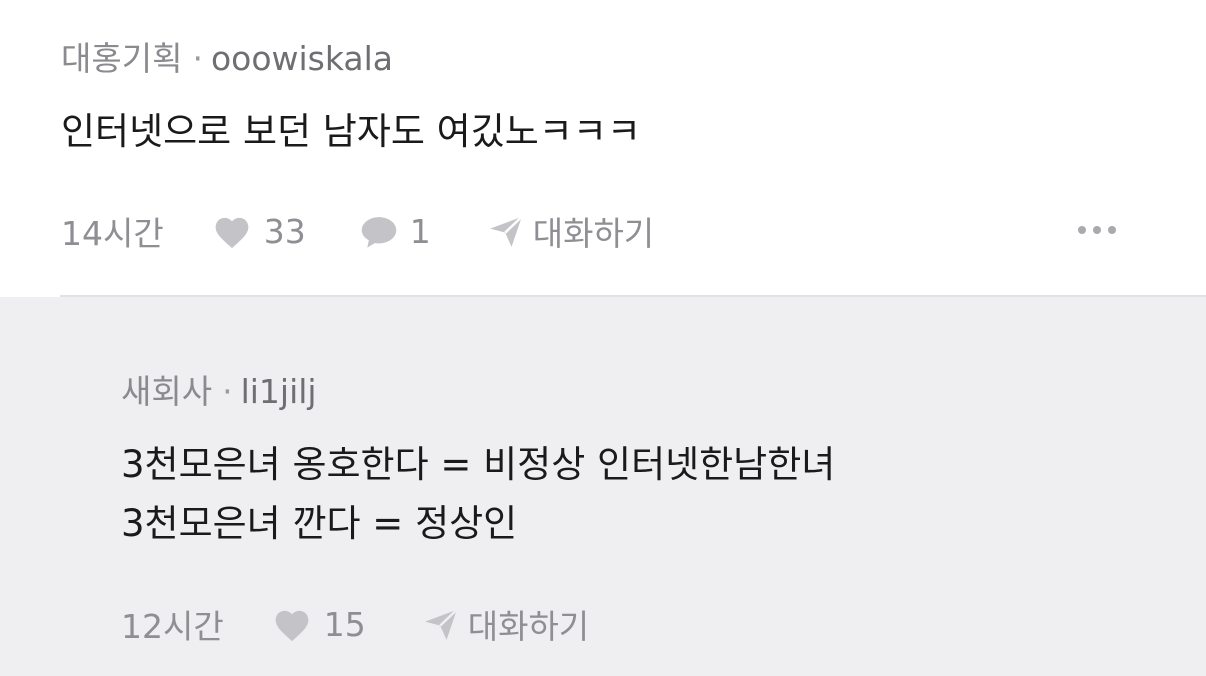 The image size is (1206, 676). I want to click on comment-timestamp: 14시간, so click(112, 233).